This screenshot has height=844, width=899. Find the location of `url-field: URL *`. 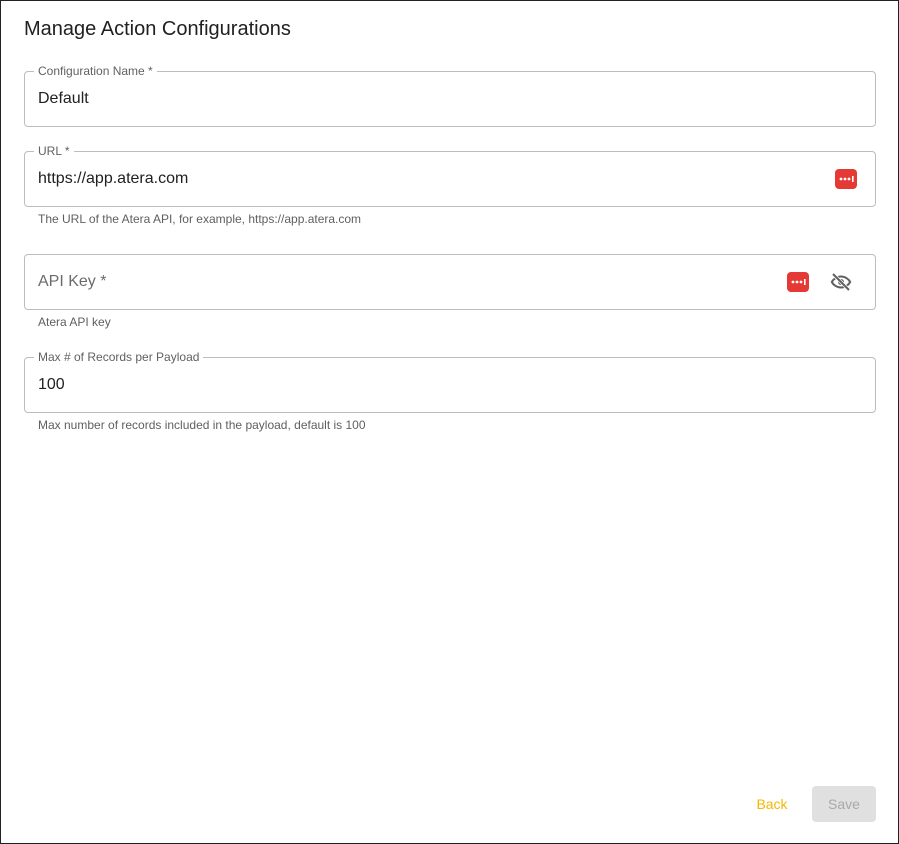

url-field: URL * is located at coordinates (450, 175).